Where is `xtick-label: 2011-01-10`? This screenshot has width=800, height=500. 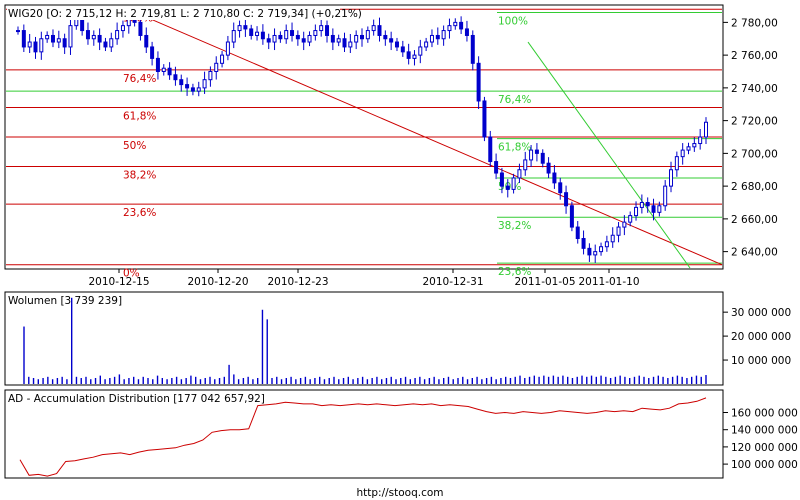
xtick-label: 2011-01-10 is located at coordinates (608, 282).